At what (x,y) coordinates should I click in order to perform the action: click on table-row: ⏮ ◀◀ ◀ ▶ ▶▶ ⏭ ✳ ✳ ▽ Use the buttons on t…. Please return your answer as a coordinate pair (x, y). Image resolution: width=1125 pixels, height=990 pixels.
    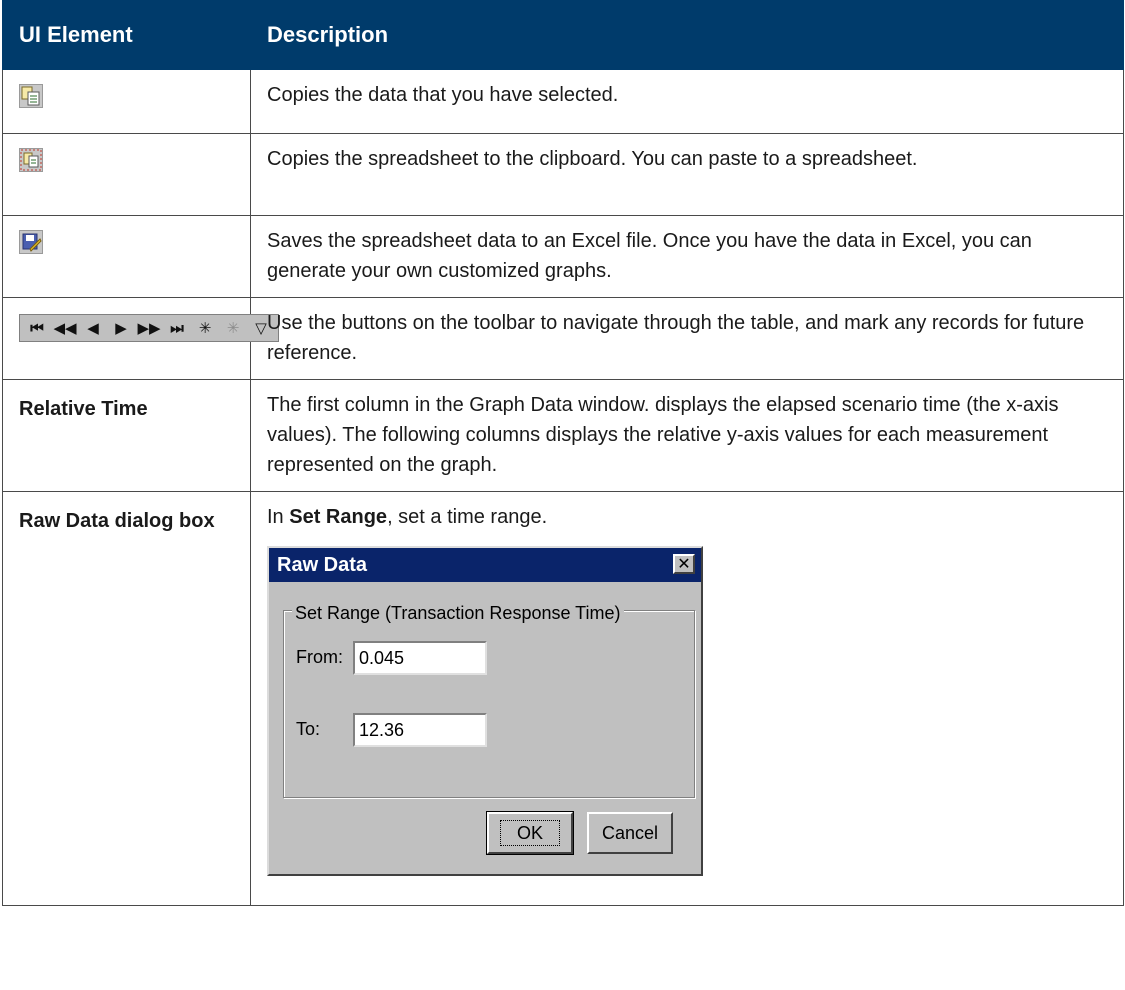
    Looking at the image, I should click on (563, 338).